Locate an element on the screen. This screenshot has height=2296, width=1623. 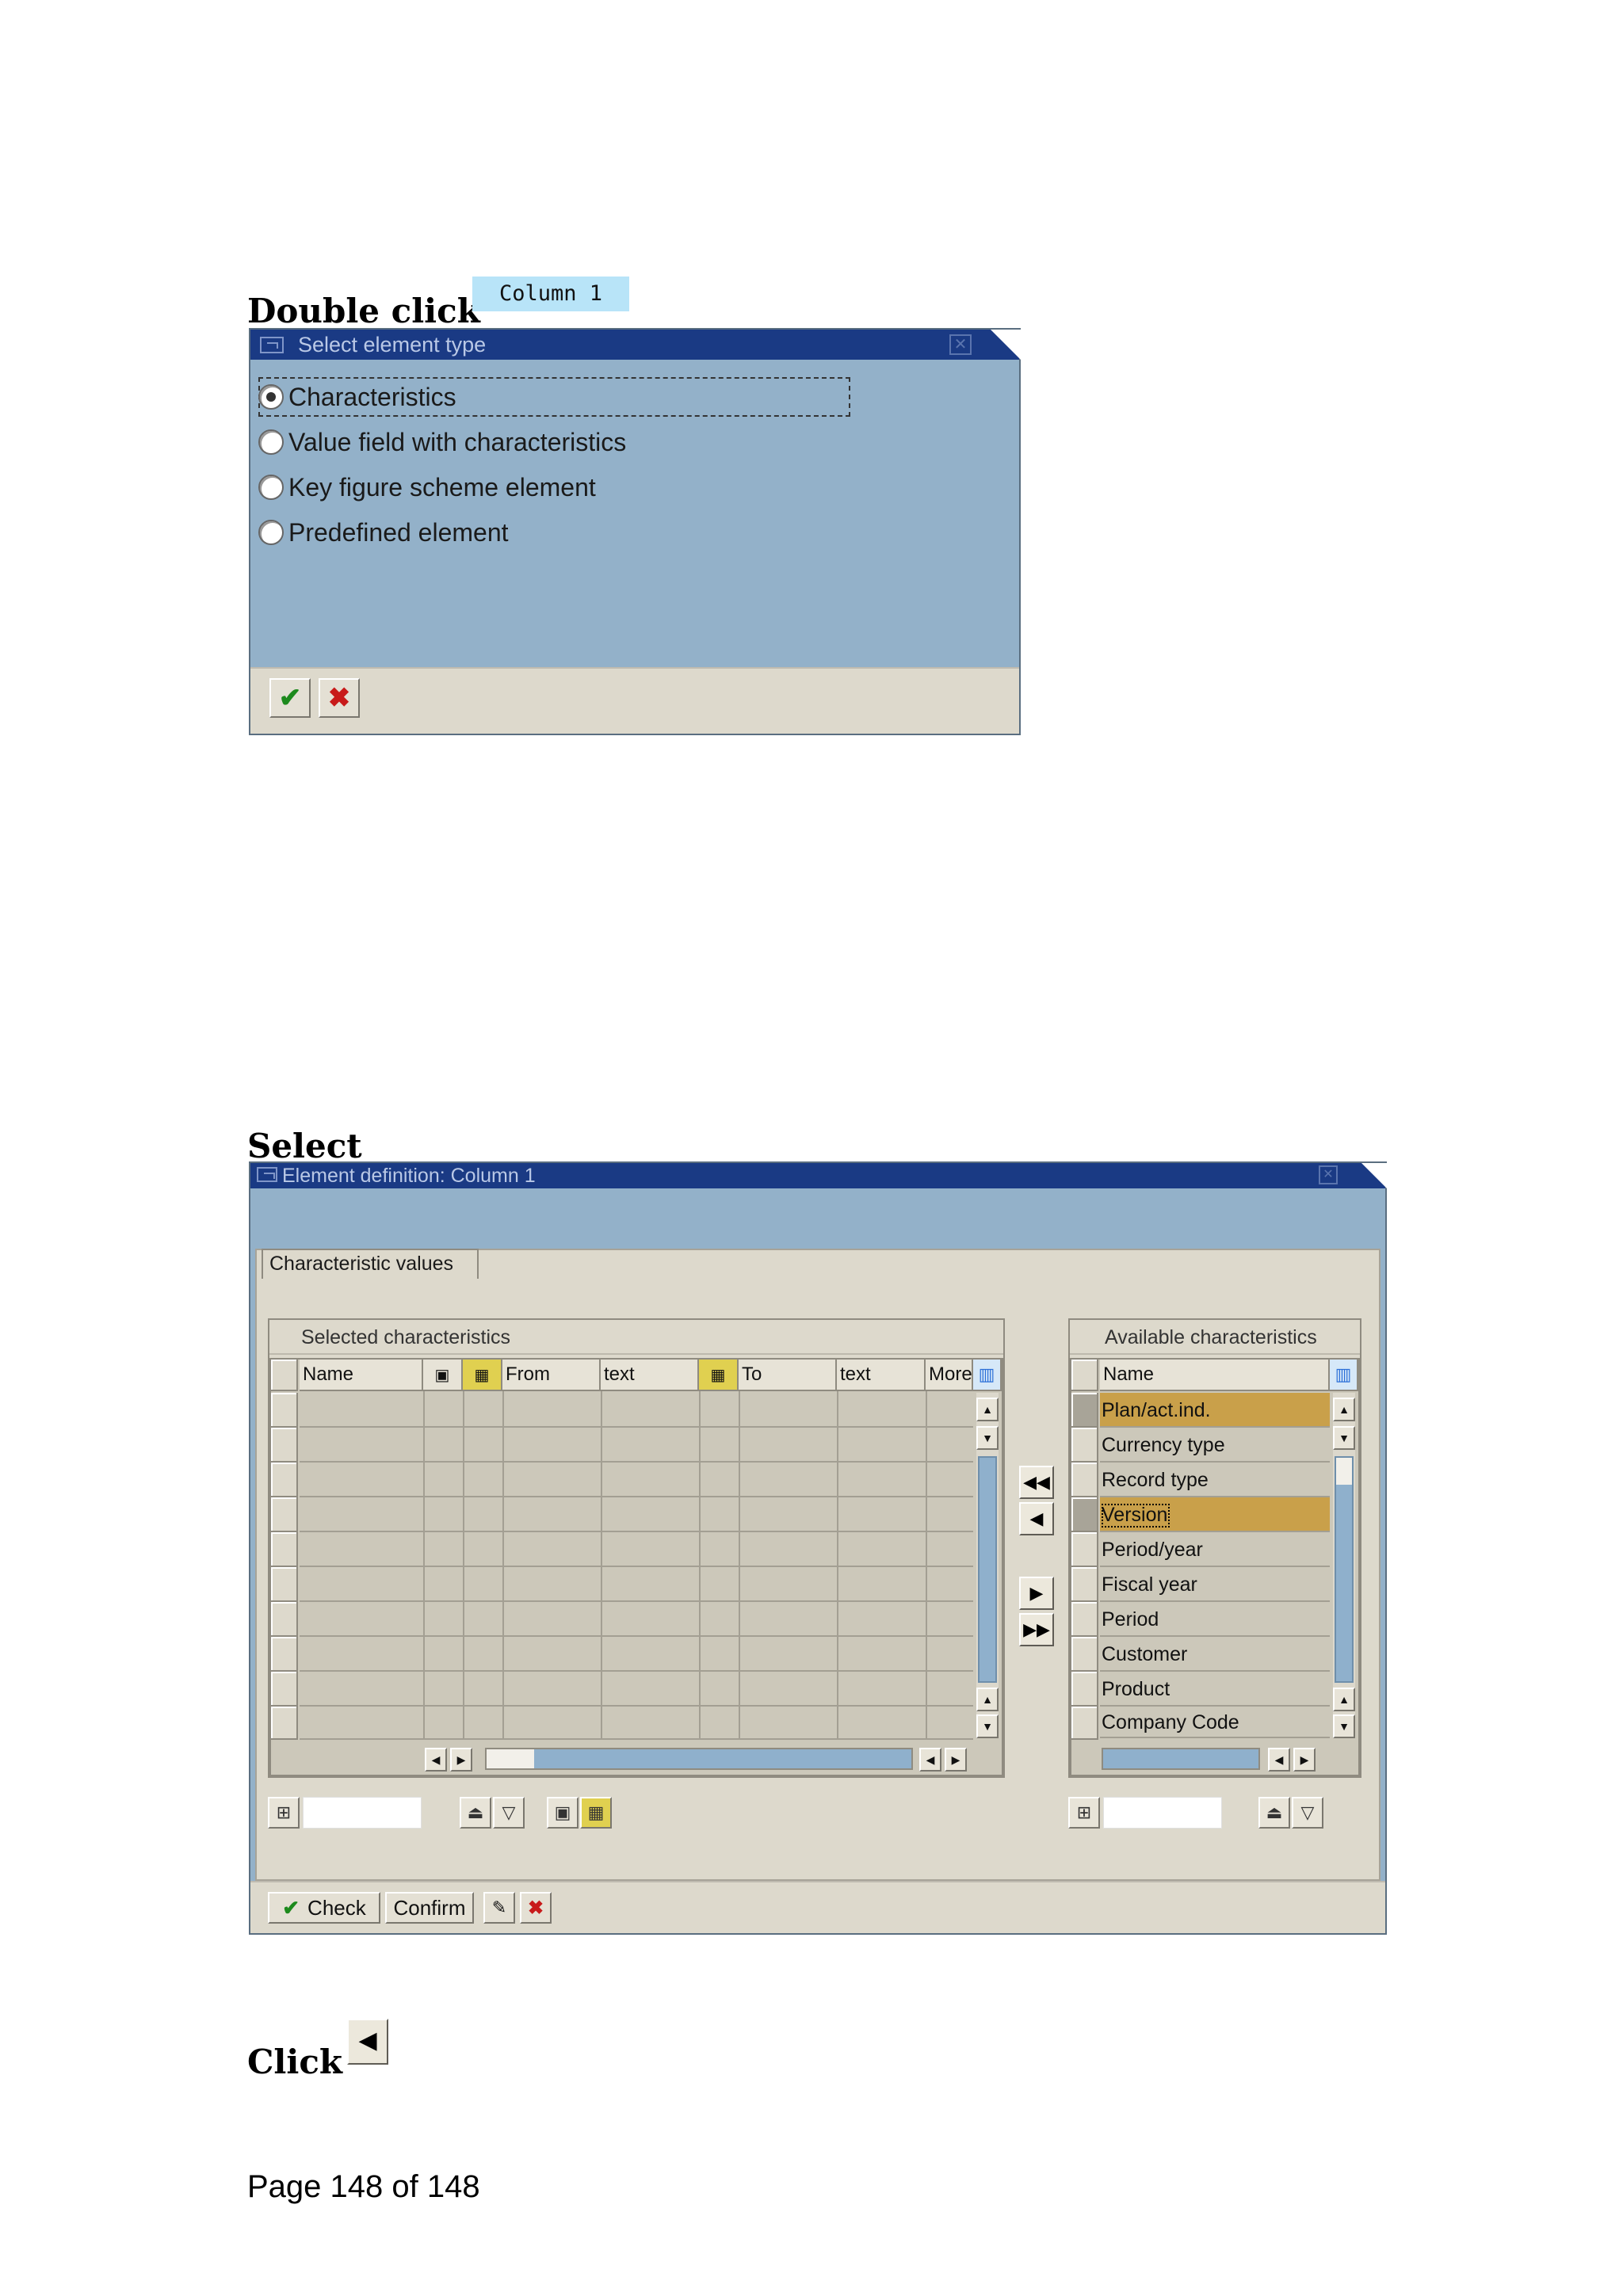
col-header-from-icon: ▦ is located at coordinates (483, 1375).